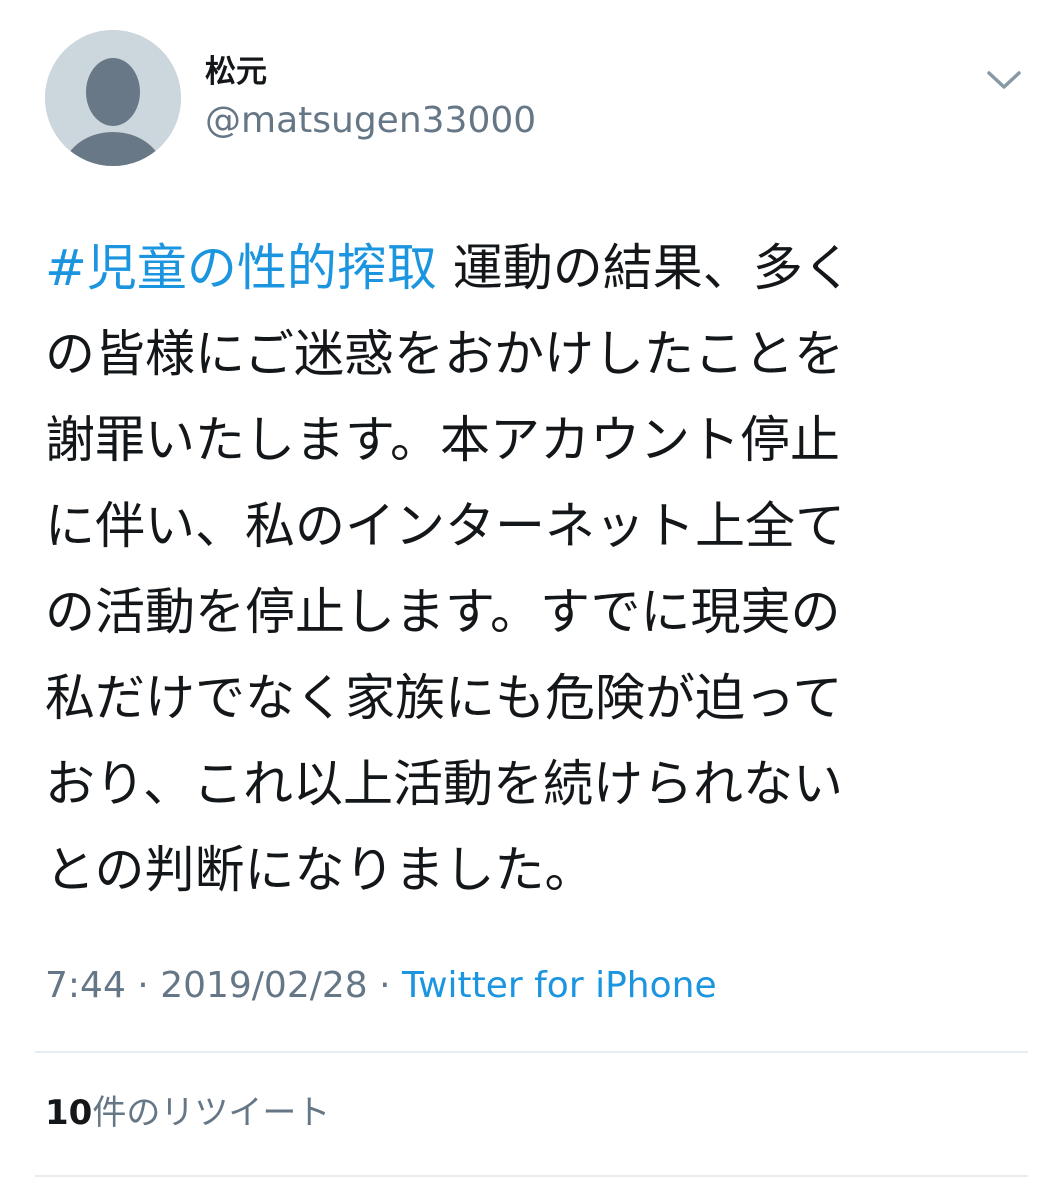 The width and height of the screenshot is (1061, 1200). Describe the element at coordinates (445, 526) in the screenshot. I see `tweet-text-line: に伴い、私のインターネット上全て` at that location.